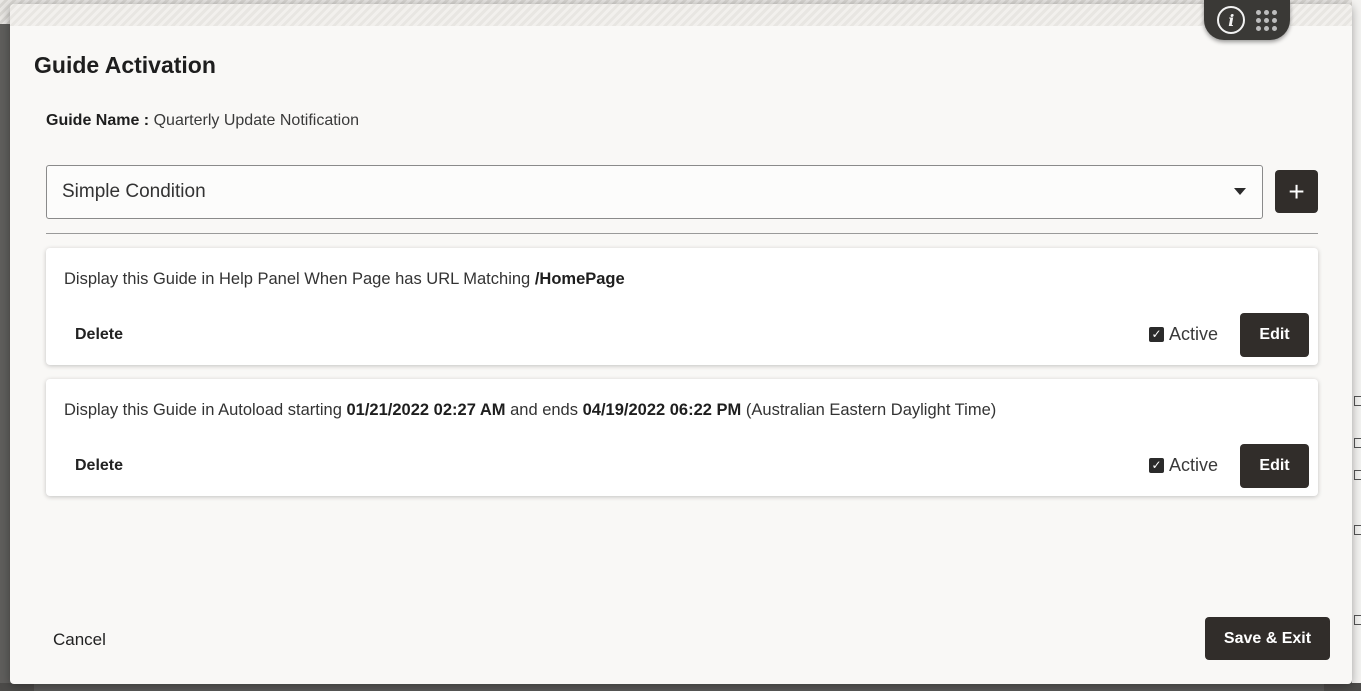 The width and height of the screenshot is (1361, 691). Describe the element at coordinates (544, 410) in the screenshot. I see `rule-text: and ends` at that location.